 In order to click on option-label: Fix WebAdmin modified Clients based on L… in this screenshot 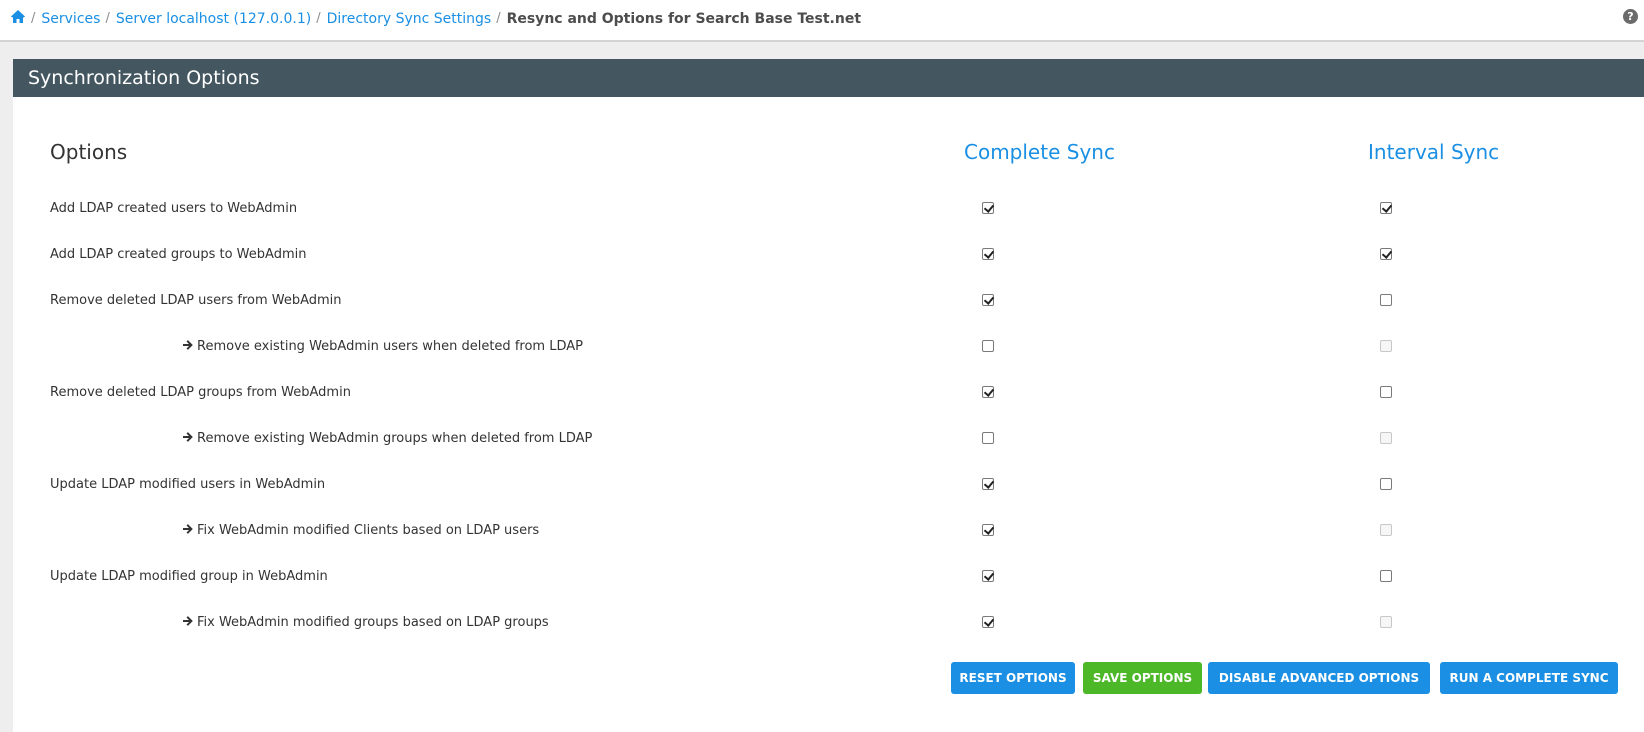, I will do `click(360, 531)`.